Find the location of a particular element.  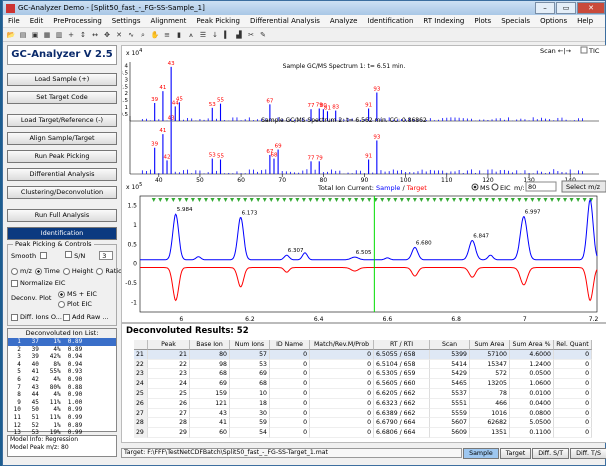

zoom-icon: ⌕ is located at coordinates (143, 35).